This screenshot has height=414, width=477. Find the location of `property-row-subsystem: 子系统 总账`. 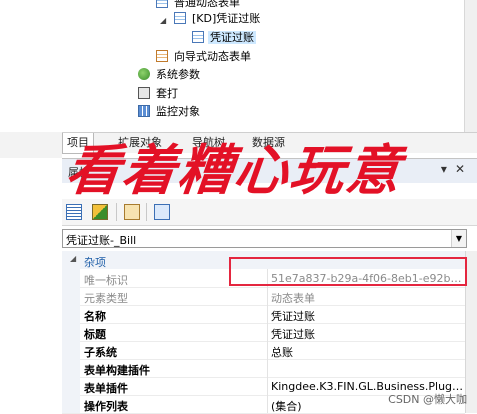

property-row-subsystem: 子系统 总账 is located at coordinates (263, 350).